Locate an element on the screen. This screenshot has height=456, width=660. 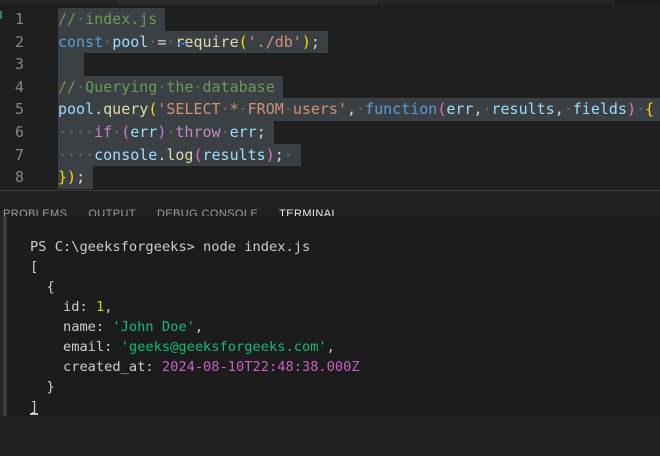
line-number: 4 is located at coordinates (19, 86).